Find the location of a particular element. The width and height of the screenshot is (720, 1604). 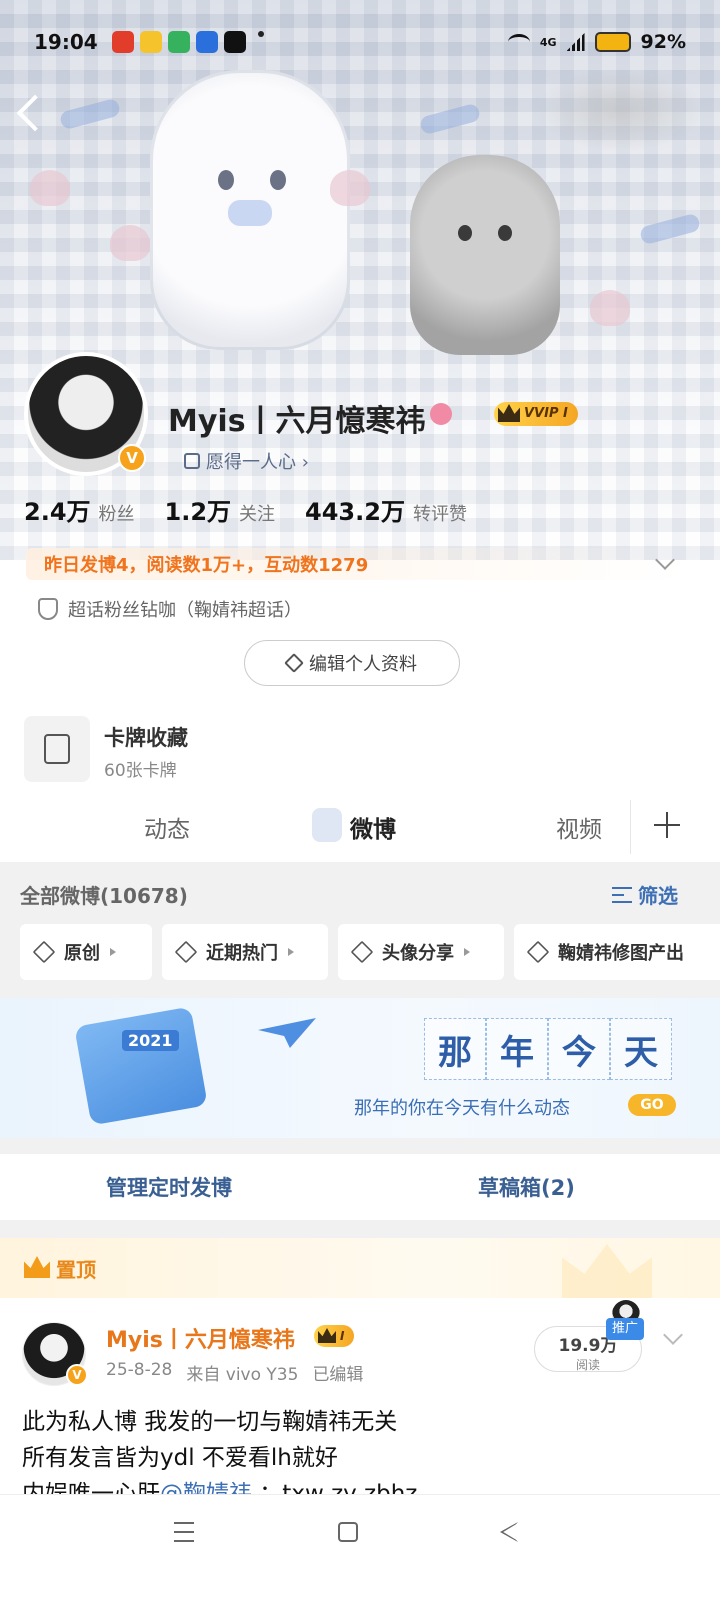

card-collection-icon-box is located at coordinates (57, 749).